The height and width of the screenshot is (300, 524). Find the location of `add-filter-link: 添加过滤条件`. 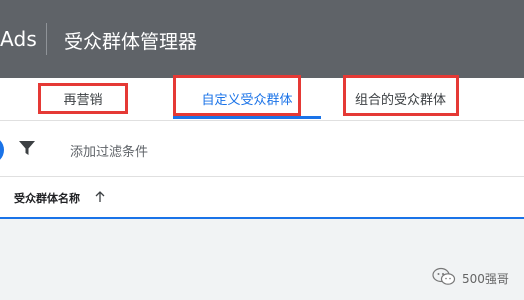

add-filter-link: 添加过滤条件 is located at coordinates (109, 150).